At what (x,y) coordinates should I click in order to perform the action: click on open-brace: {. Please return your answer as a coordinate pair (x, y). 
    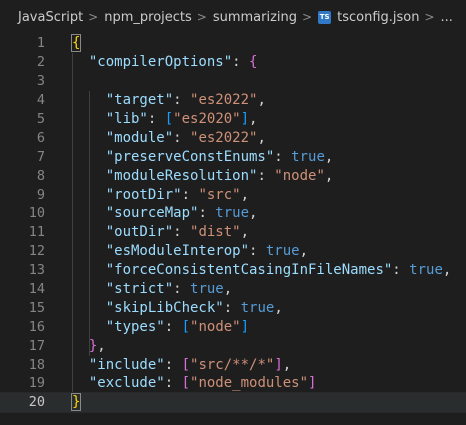
    Looking at the image, I should click on (76, 43).